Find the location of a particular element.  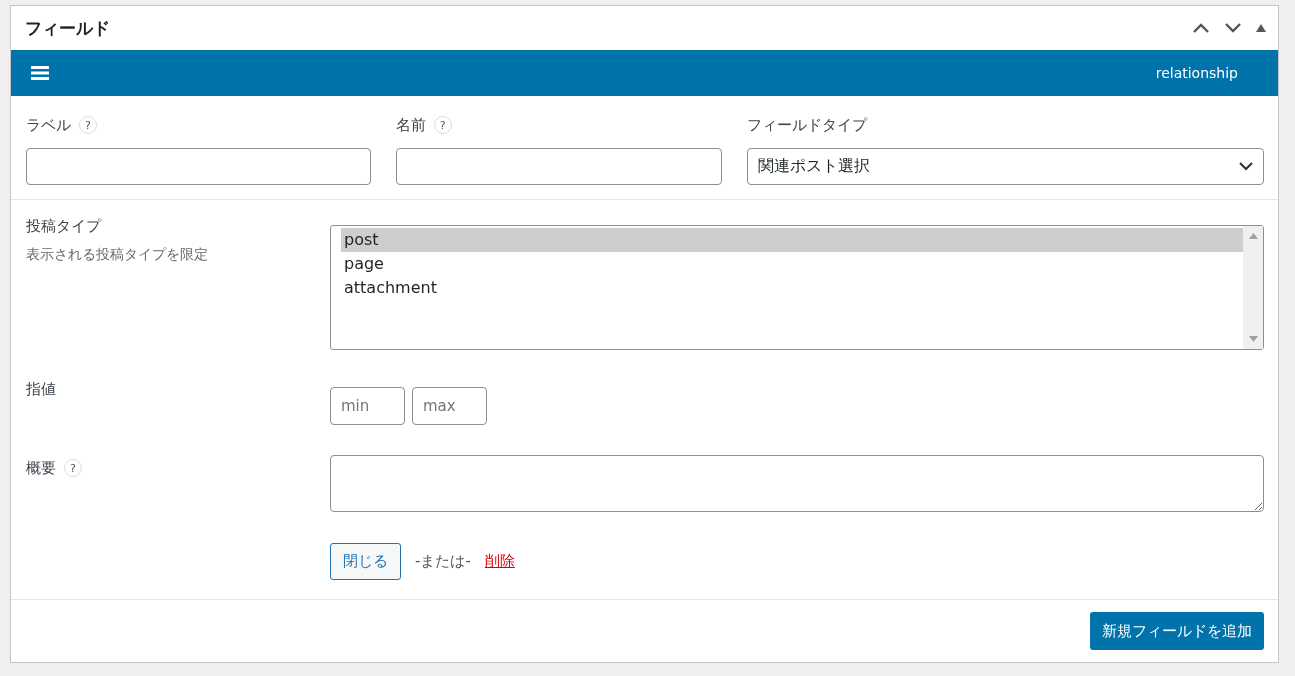

summary-text-area is located at coordinates (797, 483).